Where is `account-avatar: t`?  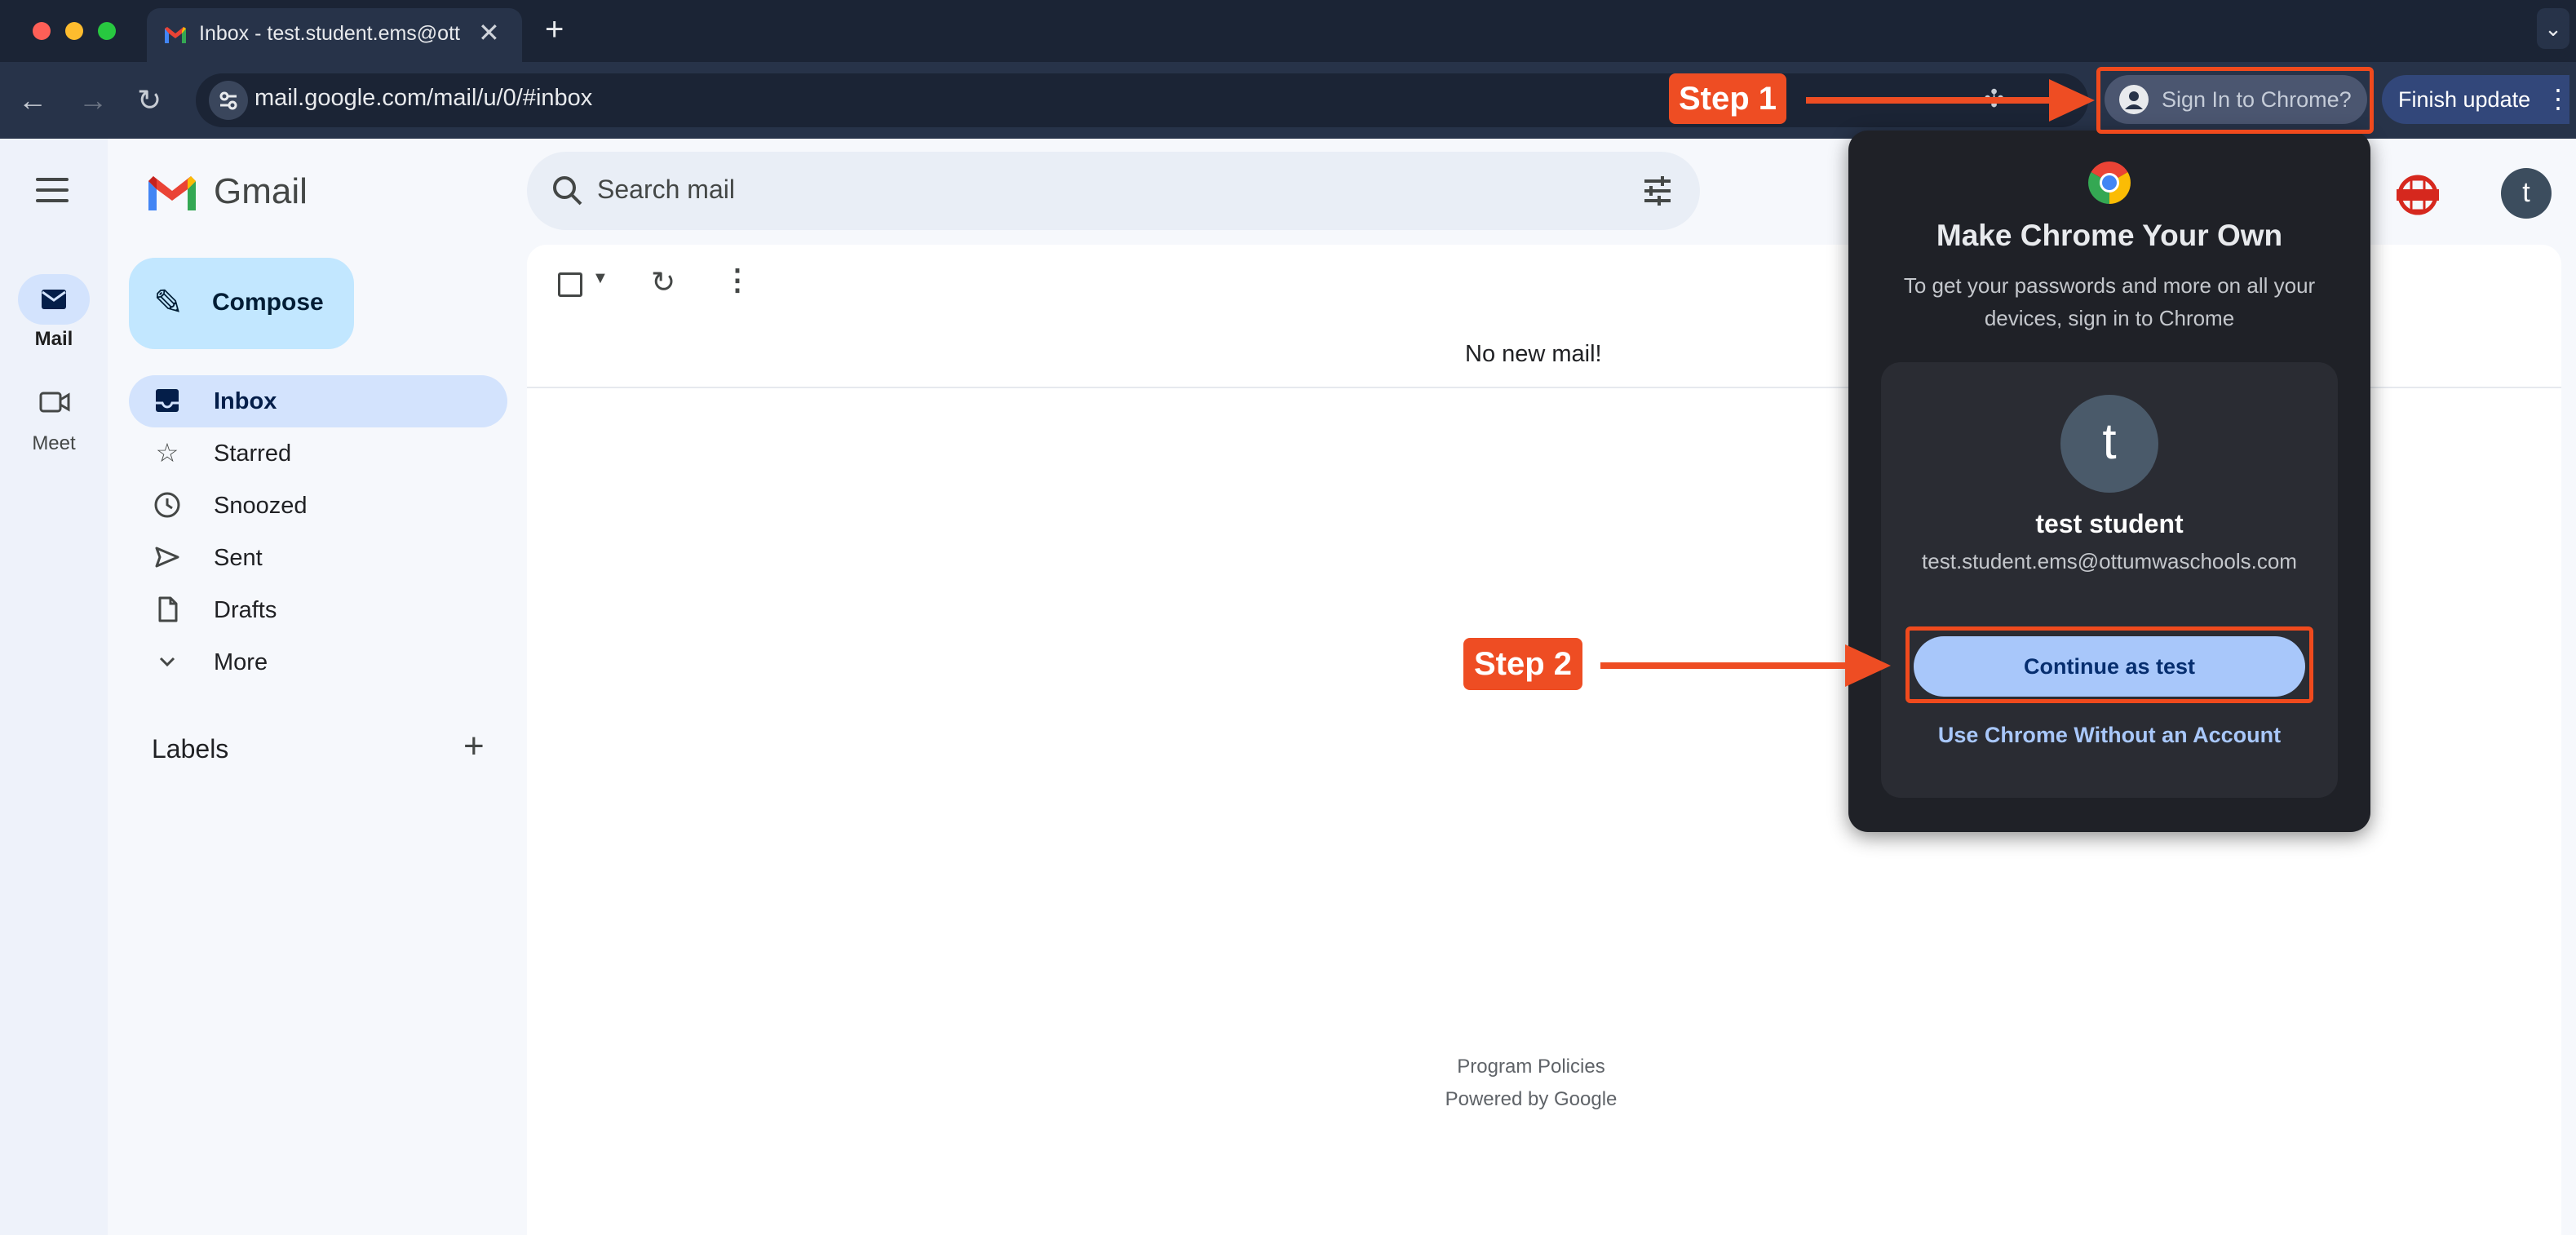 account-avatar: t is located at coordinates (2109, 444).